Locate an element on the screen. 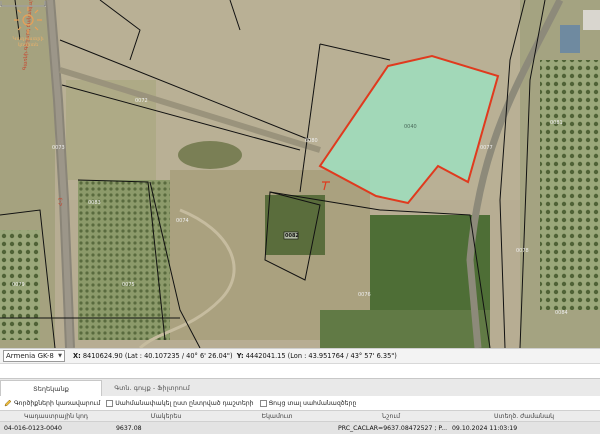 This screenshot has width=600, height=435. area-cell: 9637.08 is located at coordinates (129, 428).